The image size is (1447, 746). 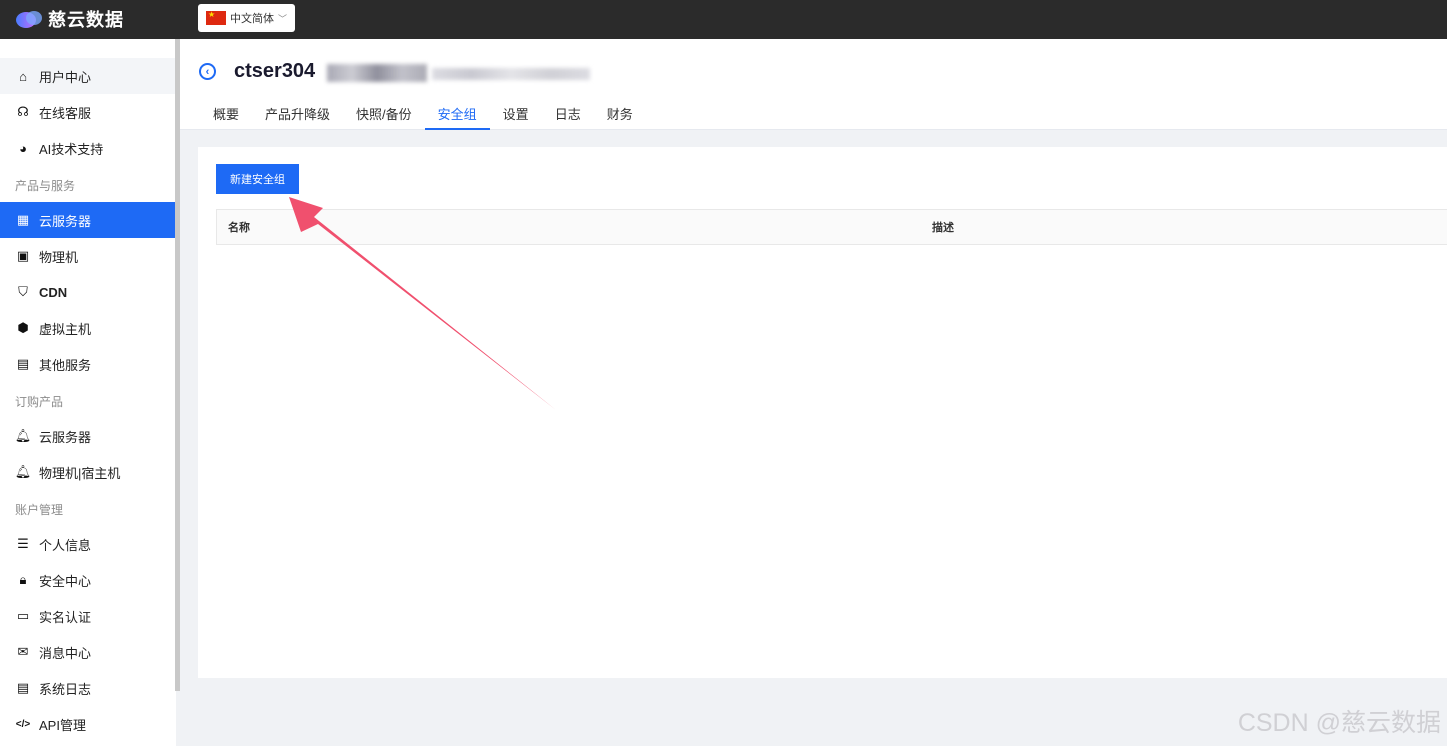 I want to click on sidebar-item-system-log: ▤ 系统日志, so click(x=87, y=688).